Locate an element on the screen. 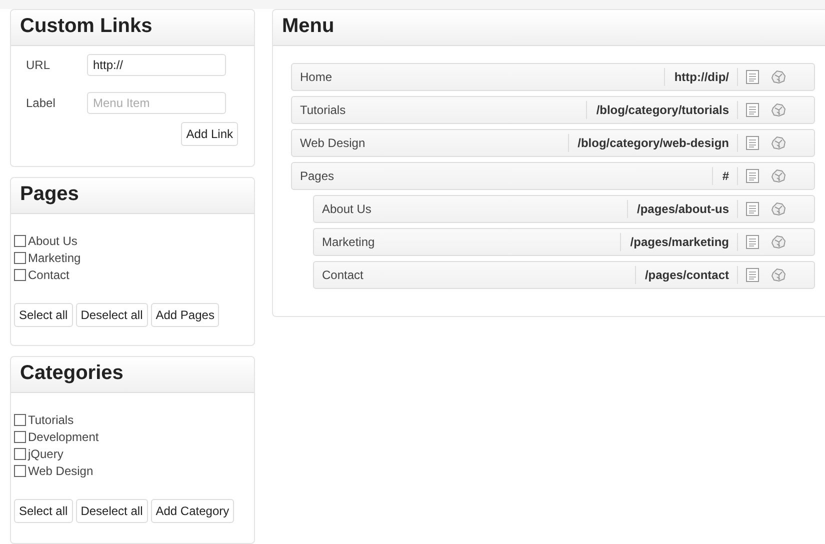 The width and height of the screenshot is (825, 544). panel-button: Add Category is located at coordinates (192, 510).